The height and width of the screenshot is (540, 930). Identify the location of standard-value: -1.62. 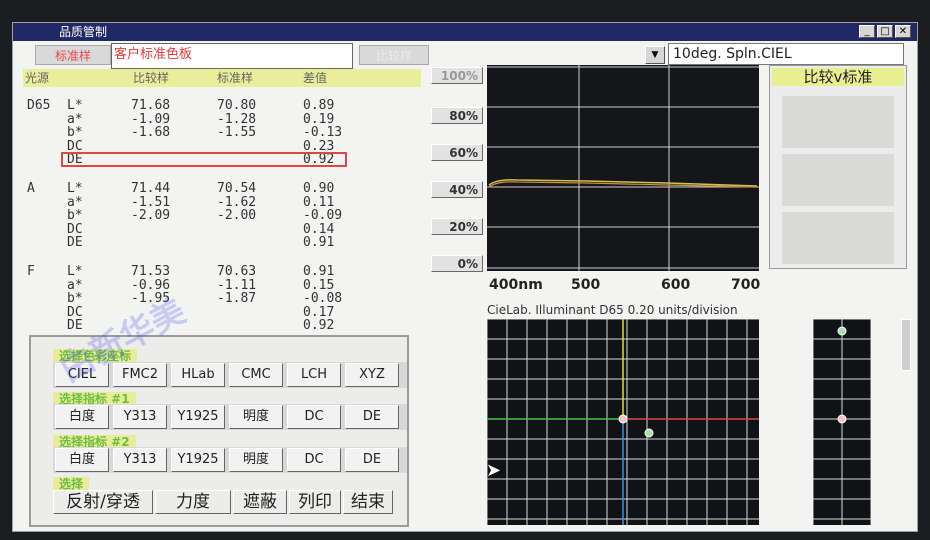
(237, 202).